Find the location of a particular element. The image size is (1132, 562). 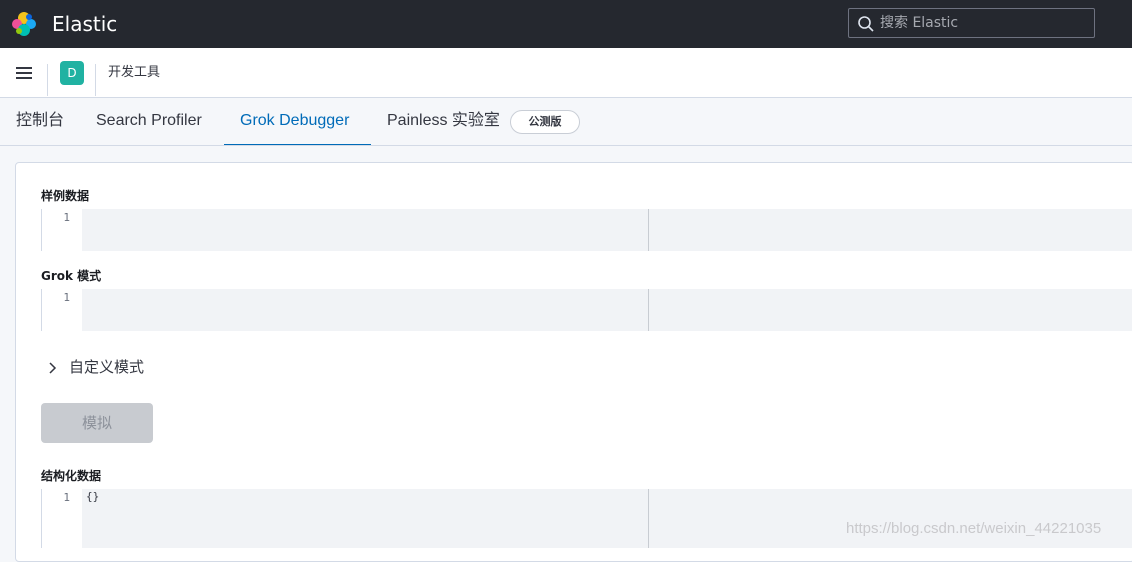

sample-data-editor: 1 is located at coordinates (586, 230).